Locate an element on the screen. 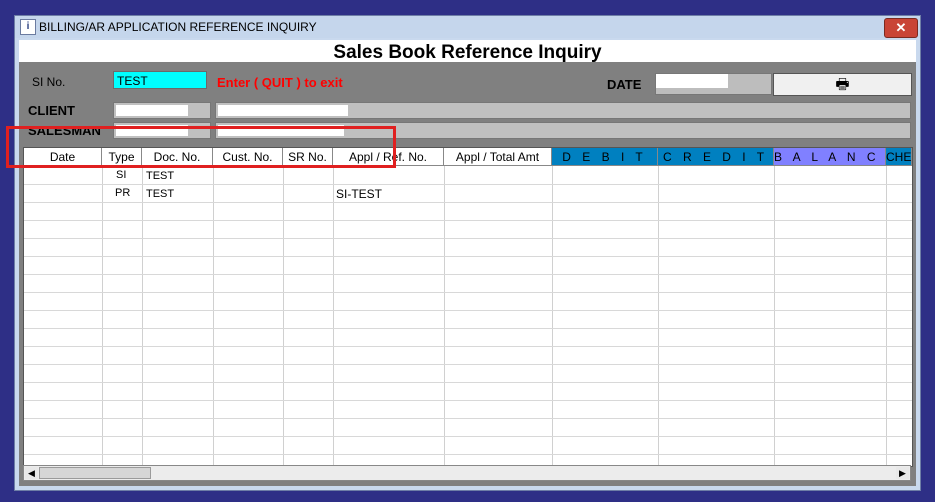 Image resolution: width=935 pixels, height=502 pixels. close-button: ✕ is located at coordinates (901, 28).